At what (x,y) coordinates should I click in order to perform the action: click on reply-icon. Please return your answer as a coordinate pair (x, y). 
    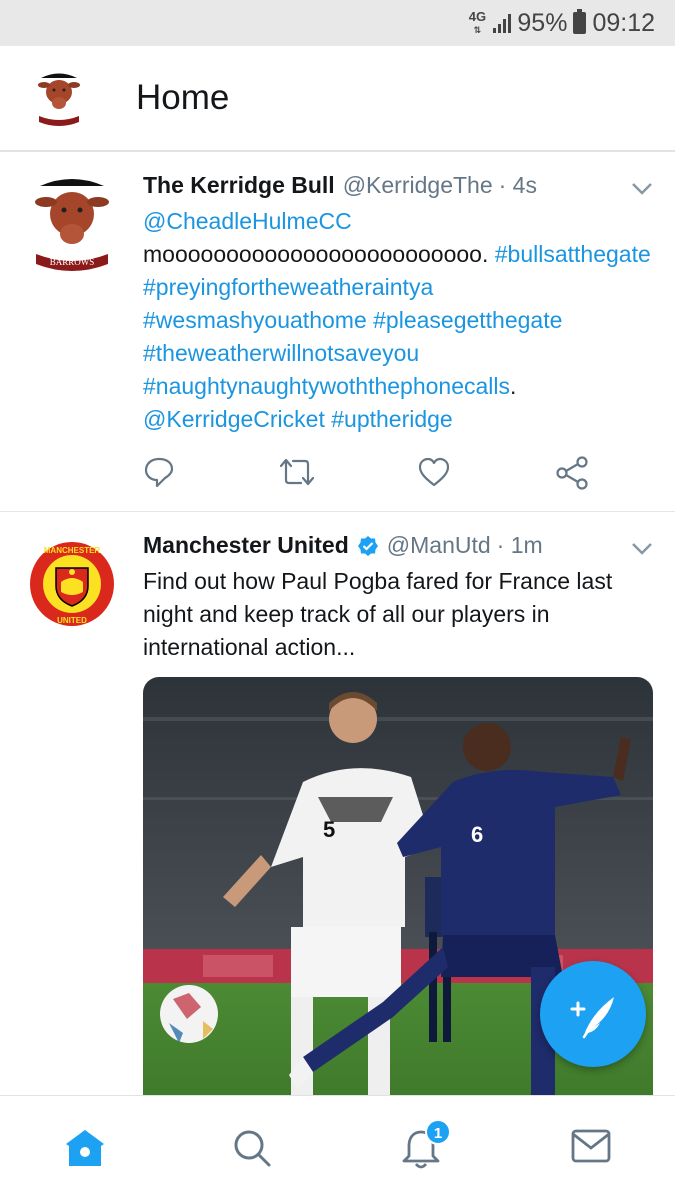
    Looking at the image, I should click on (159, 472).